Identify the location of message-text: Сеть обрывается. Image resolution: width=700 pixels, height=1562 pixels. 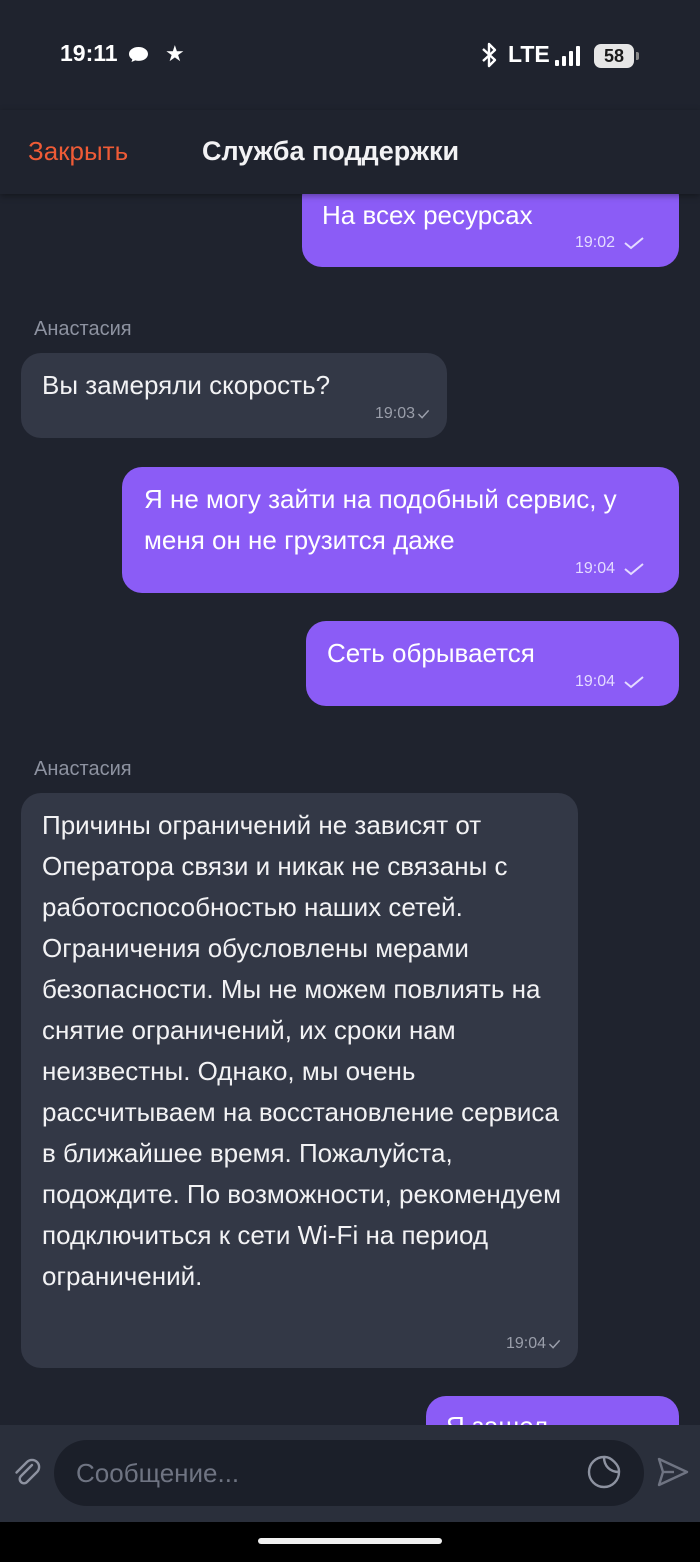
(431, 653).